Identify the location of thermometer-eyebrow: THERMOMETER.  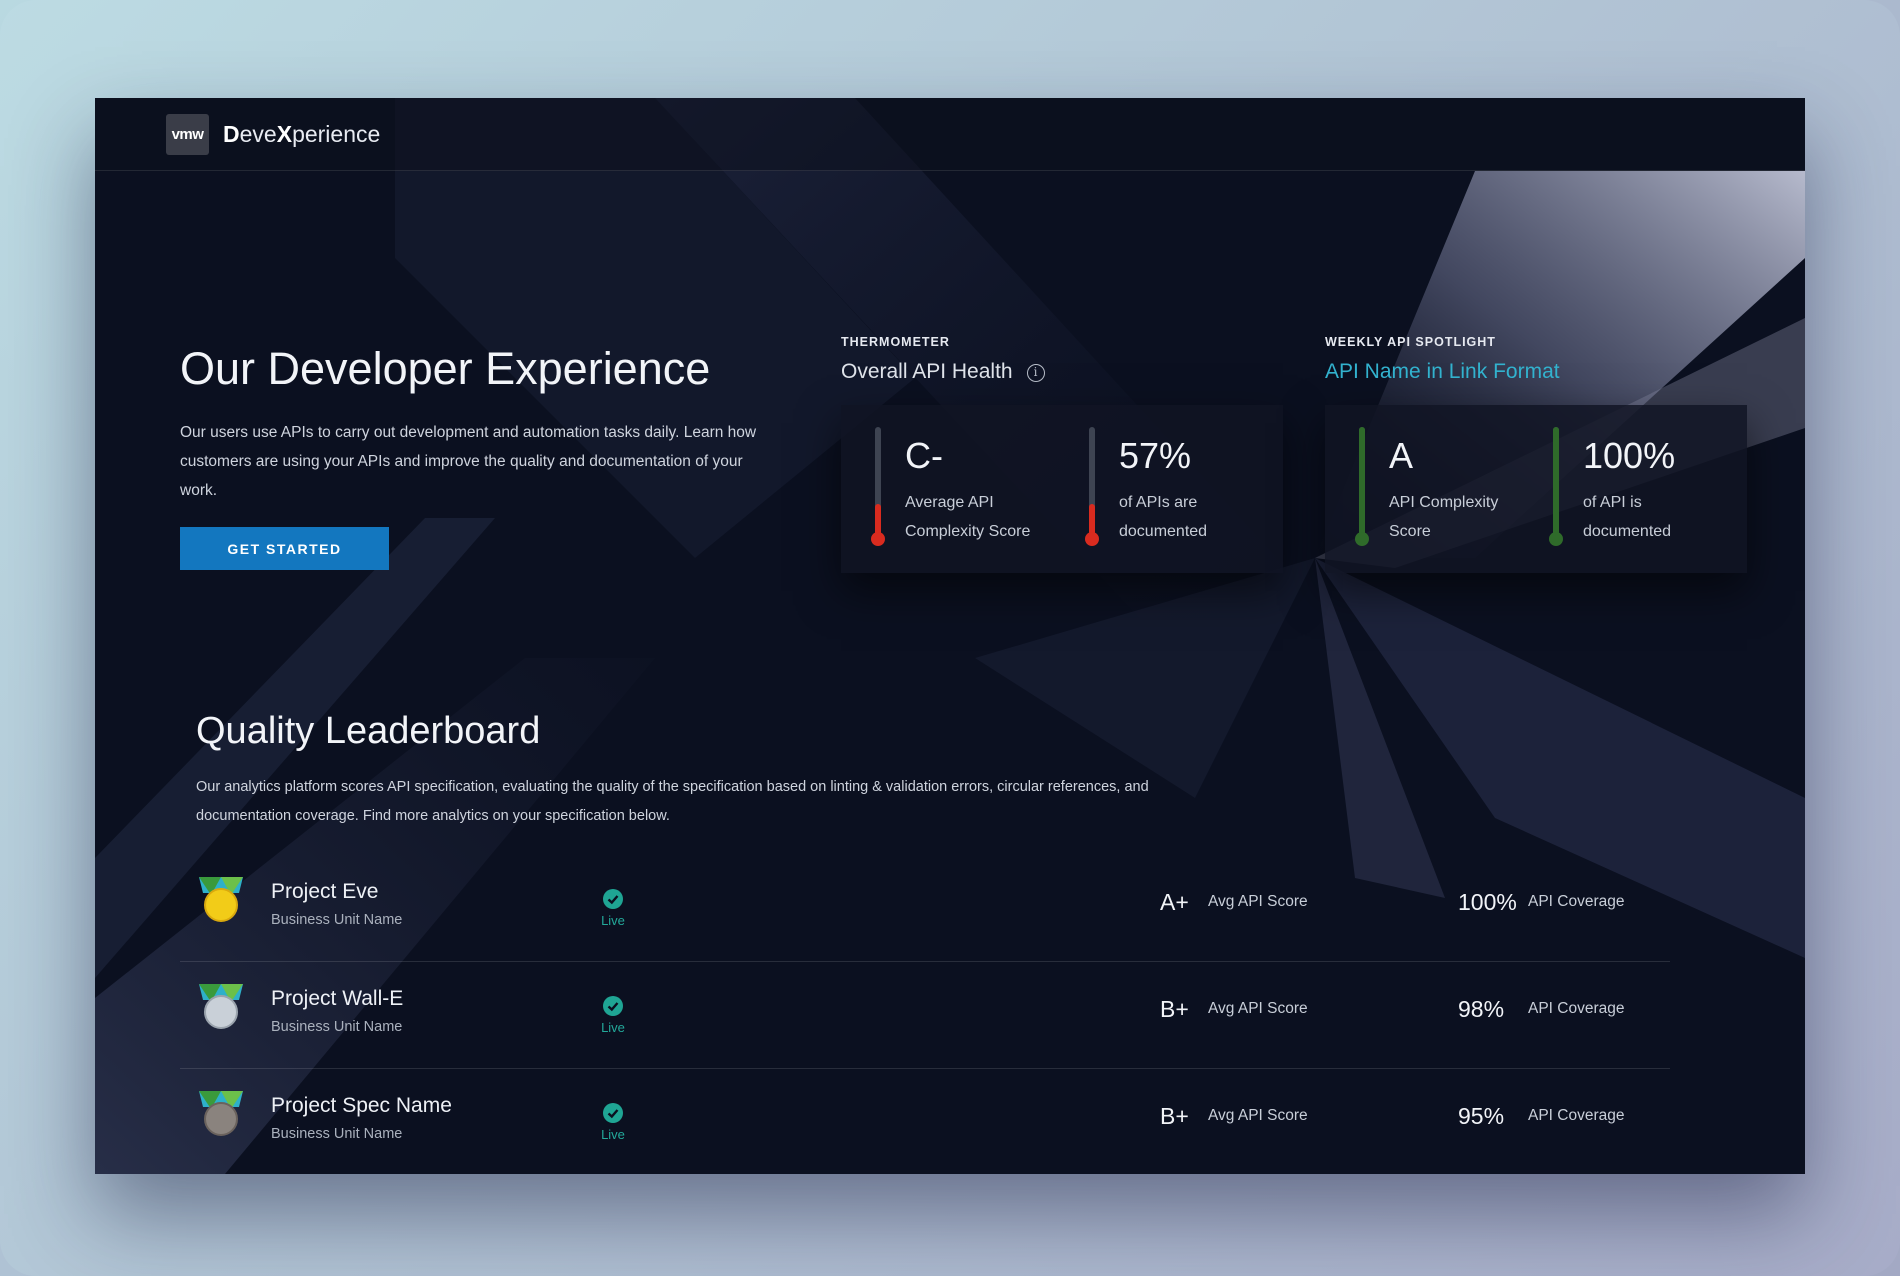
(895, 342).